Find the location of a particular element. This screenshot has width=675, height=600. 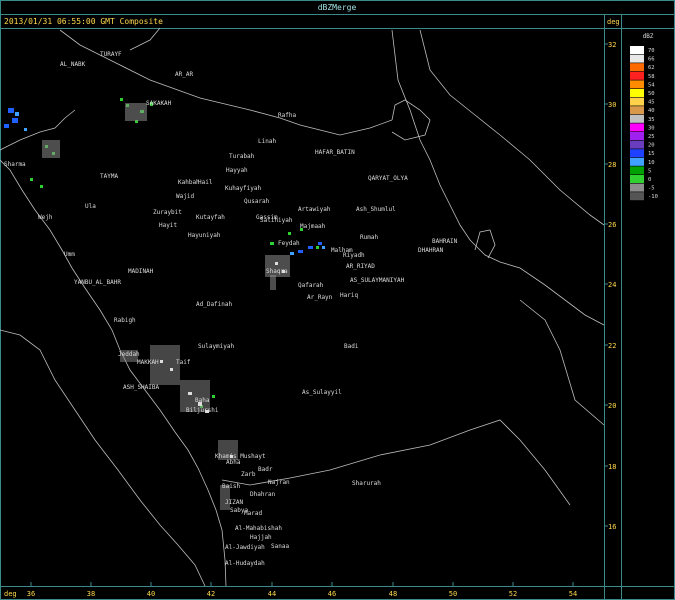

right-axis-unit: deg is located at coordinates (613, 22).